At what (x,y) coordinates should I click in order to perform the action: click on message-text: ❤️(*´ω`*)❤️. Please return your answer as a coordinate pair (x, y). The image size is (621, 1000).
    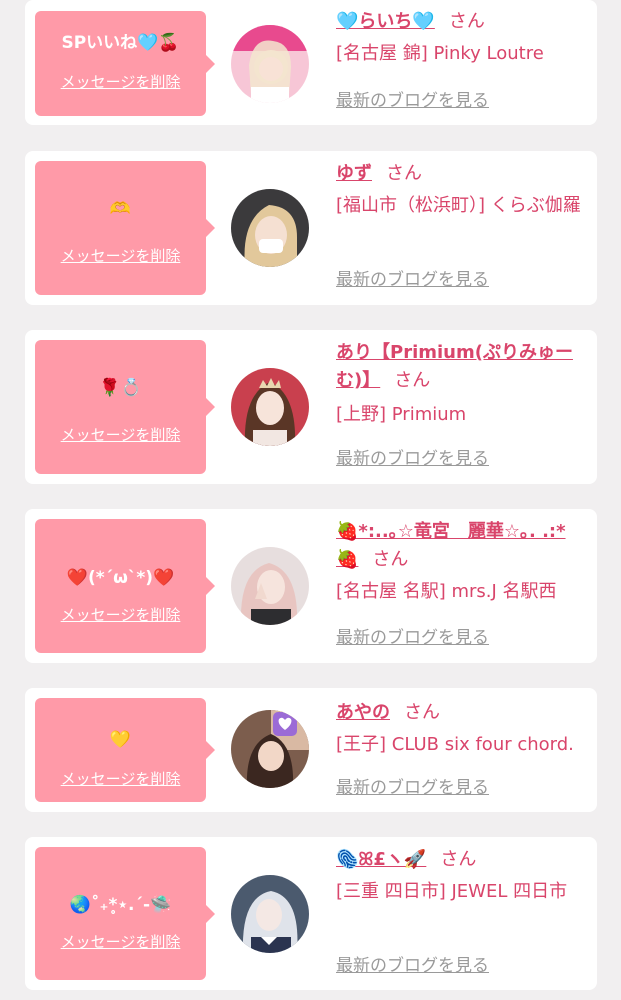
    Looking at the image, I should click on (120, 578).